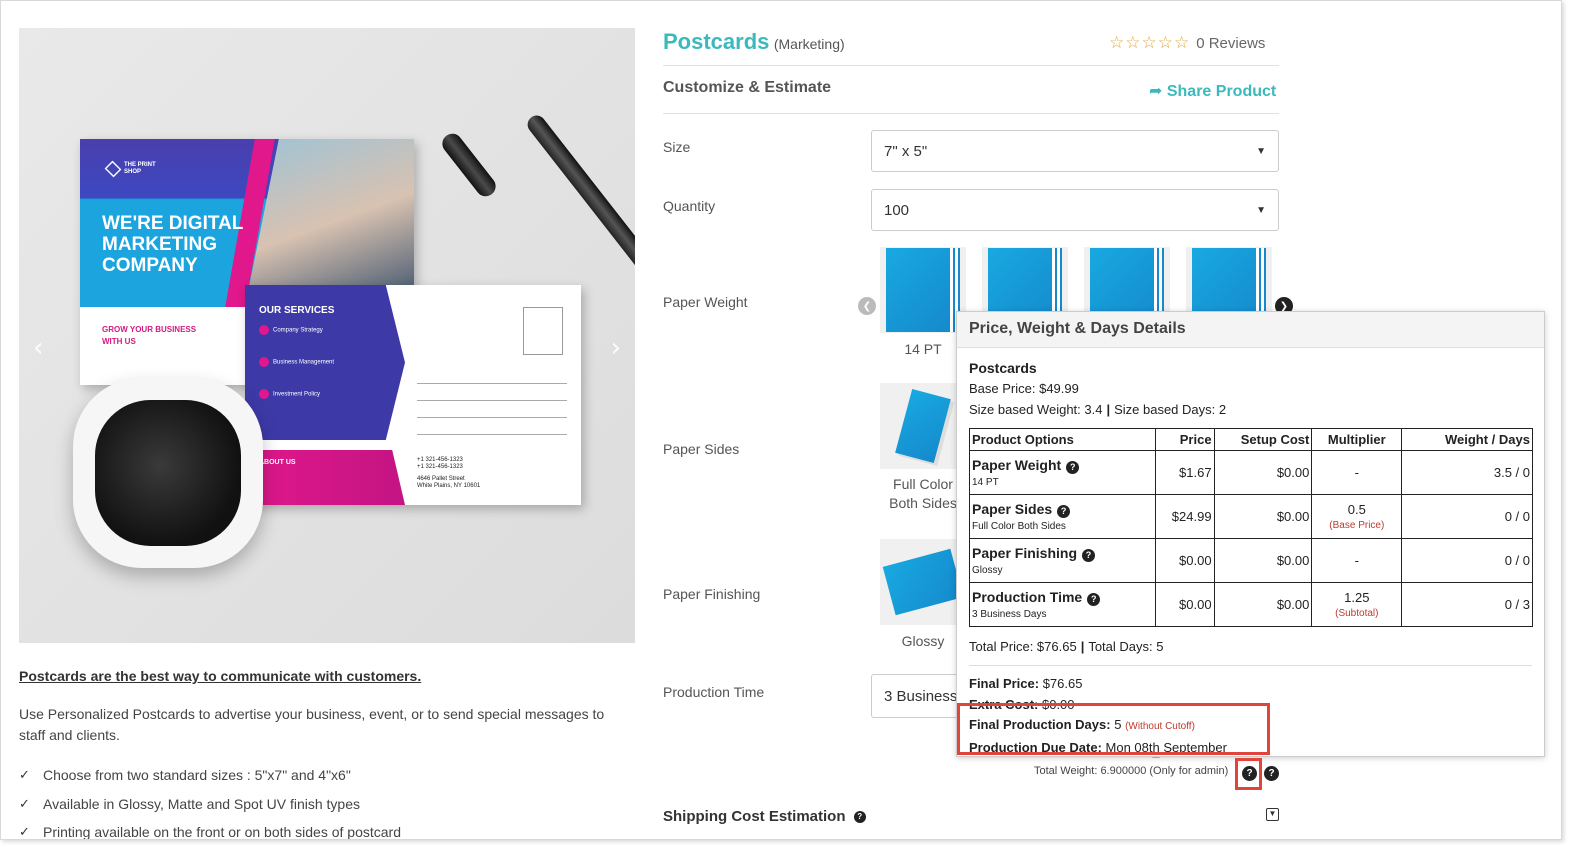 The width and height of the screenshot is (1594, 862). Describe the element at coordinates (747, 87) in the screenshot. I see `customize-heading: Customize & Estimate` at that location.